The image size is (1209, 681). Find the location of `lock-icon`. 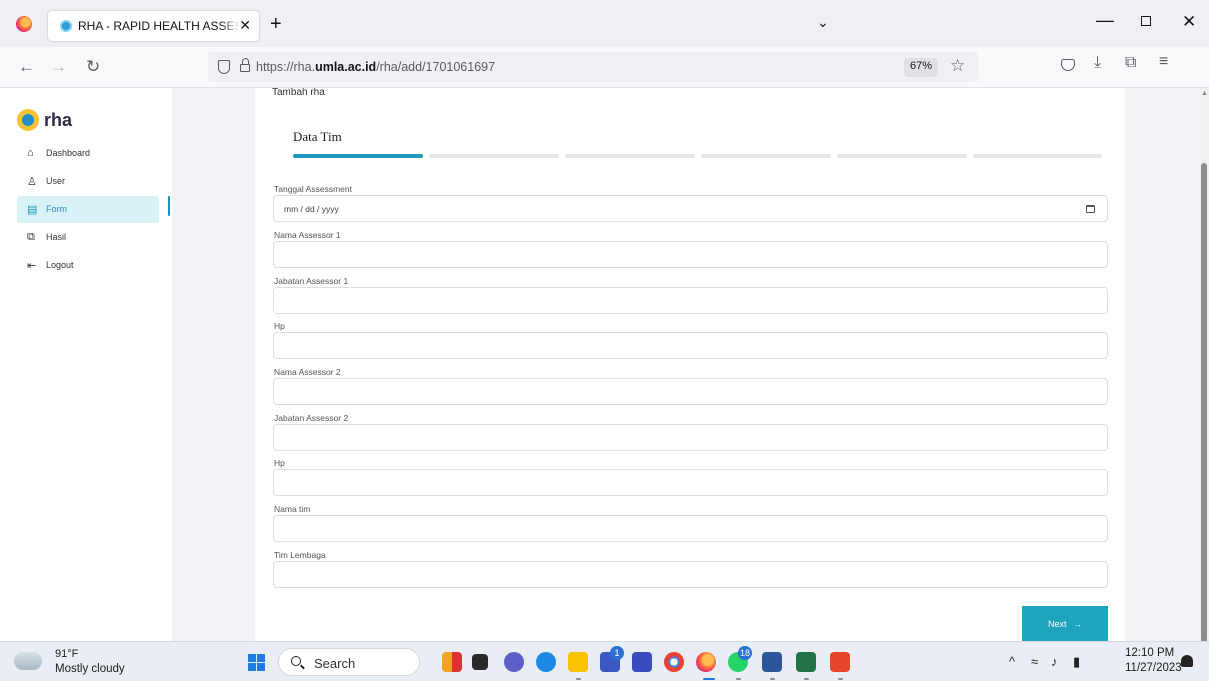

lock-icon is located at coordinates (245, 65).